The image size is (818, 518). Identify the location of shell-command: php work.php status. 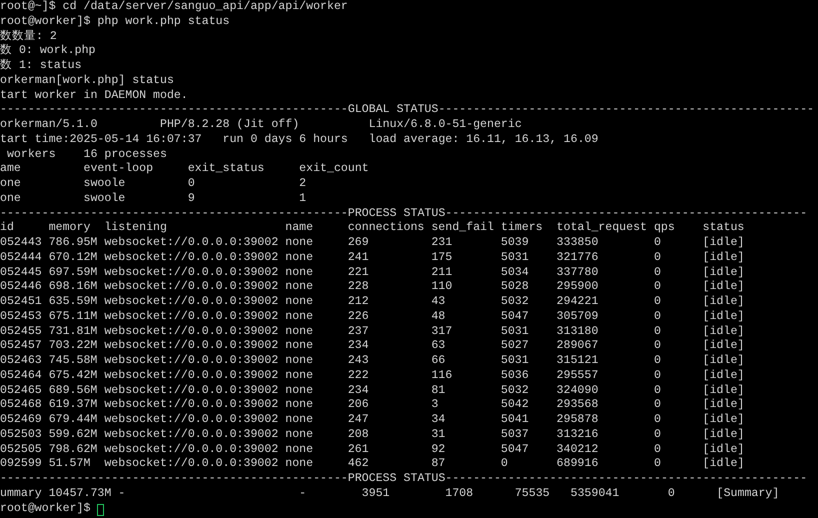
(163, 22).